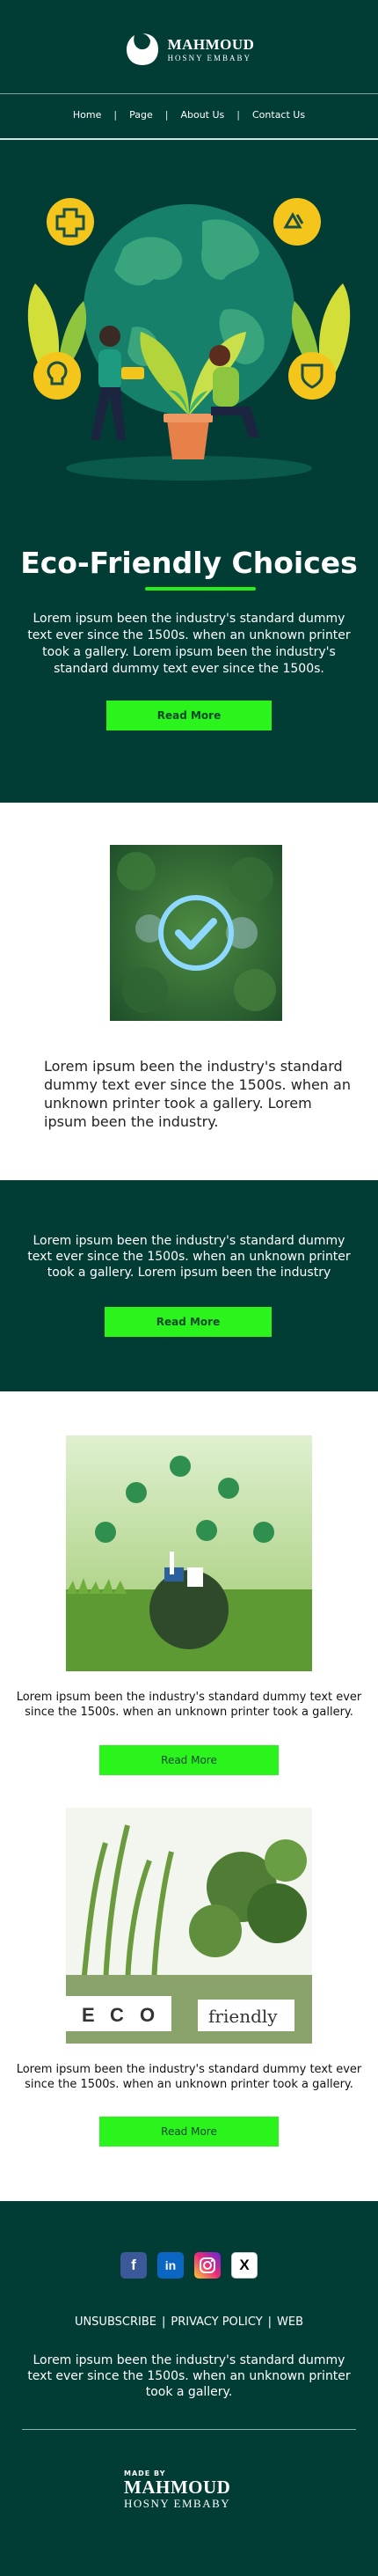 This screenshot has height=2576, width=378. I want to click on footer-links: UNSUBSCRIBE | PRIVACY POLICY | WEB, so click(189, 2322).